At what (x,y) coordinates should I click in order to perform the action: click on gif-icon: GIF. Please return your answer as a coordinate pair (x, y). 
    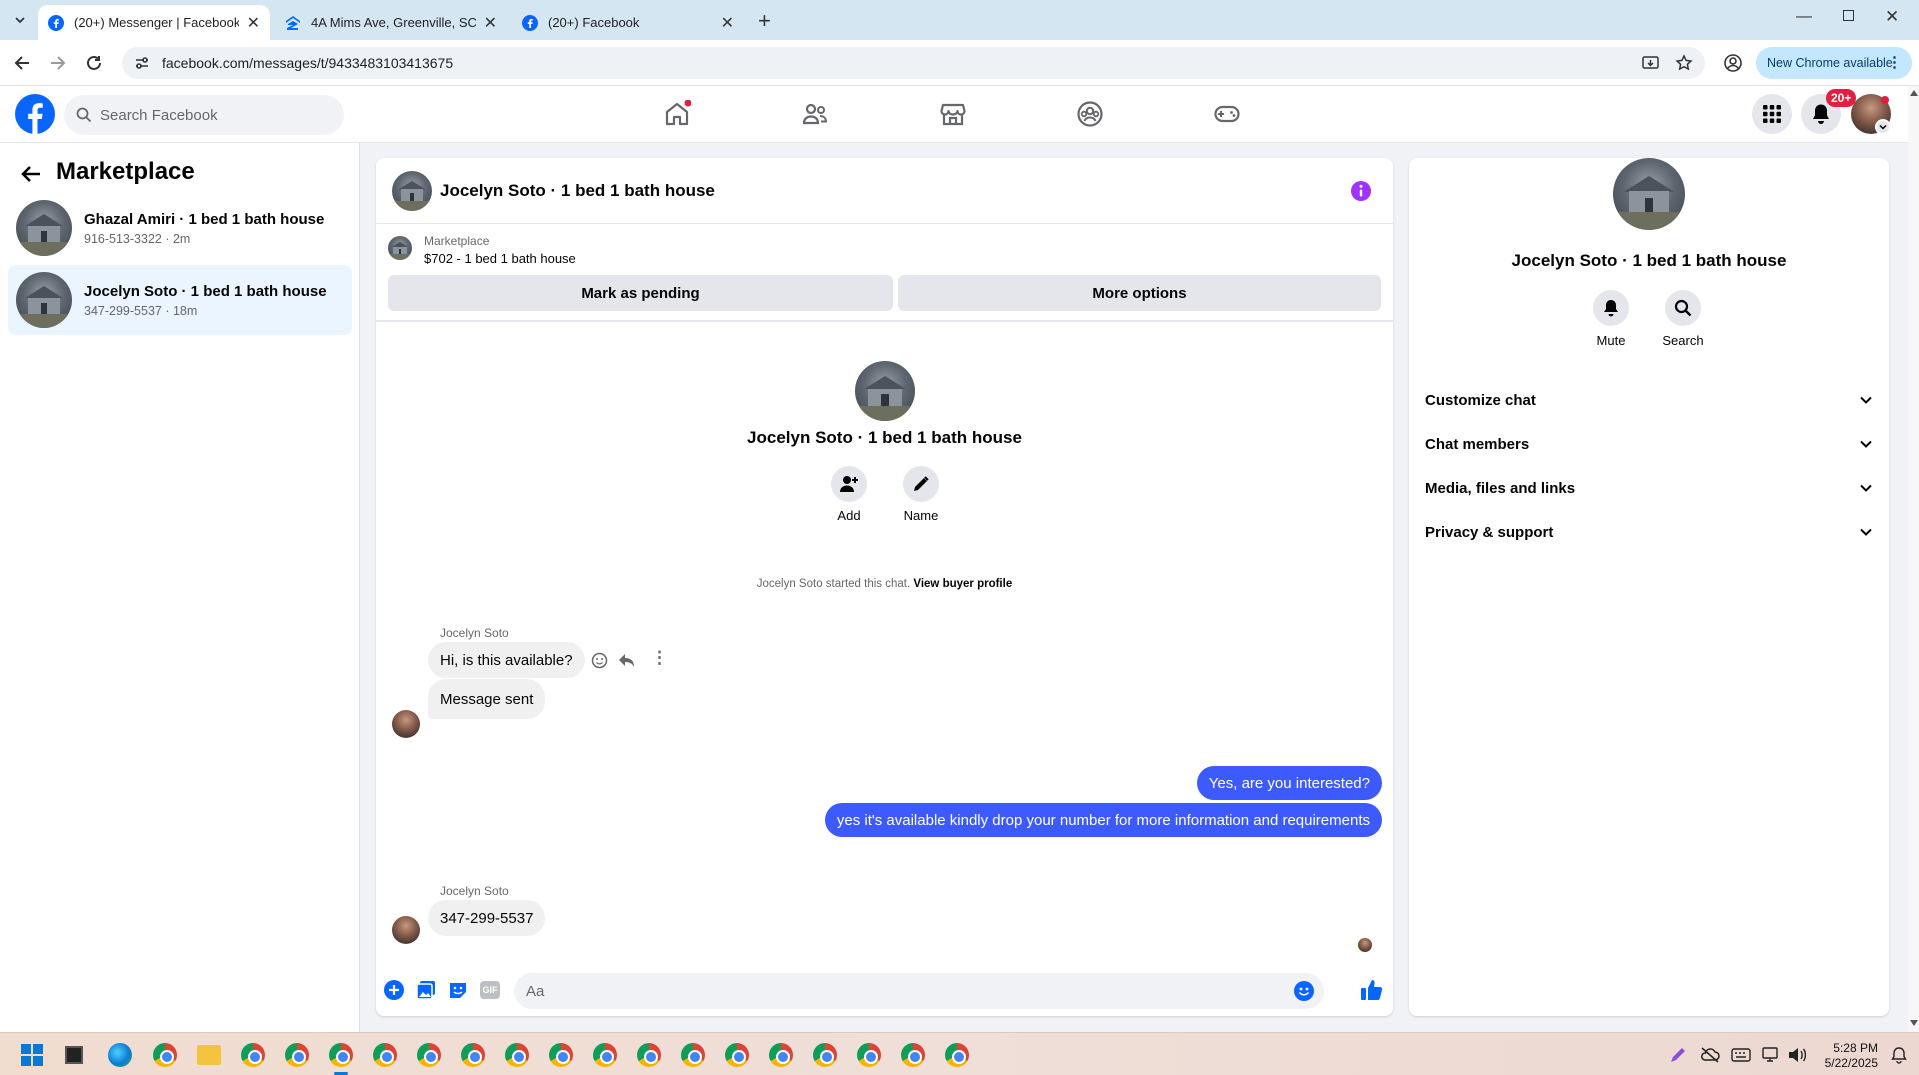
    Looking at the image, I should click on (490, 990).